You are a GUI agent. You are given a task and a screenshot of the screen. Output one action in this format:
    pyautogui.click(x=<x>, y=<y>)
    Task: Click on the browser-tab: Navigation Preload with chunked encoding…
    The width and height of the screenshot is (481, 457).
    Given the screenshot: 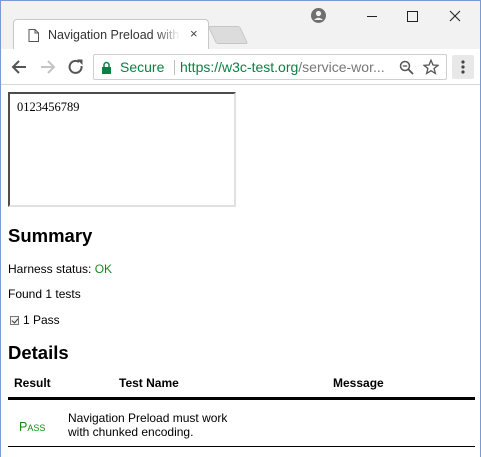 What is the action you would take?
    pyautogui.click(x=111, y=34)
    